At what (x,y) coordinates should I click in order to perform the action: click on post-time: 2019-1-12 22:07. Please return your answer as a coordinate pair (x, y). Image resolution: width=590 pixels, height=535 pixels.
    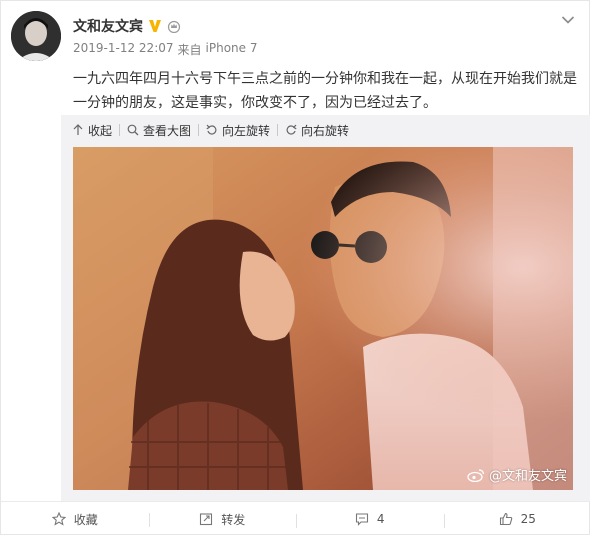
    Looking at the image, I should click on (123, 49).